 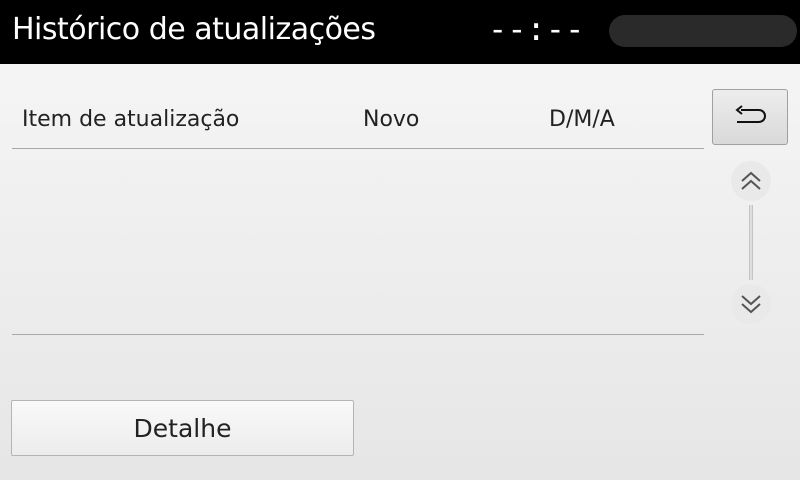 I want to click on status-indicator, so click(x=703, y=31).